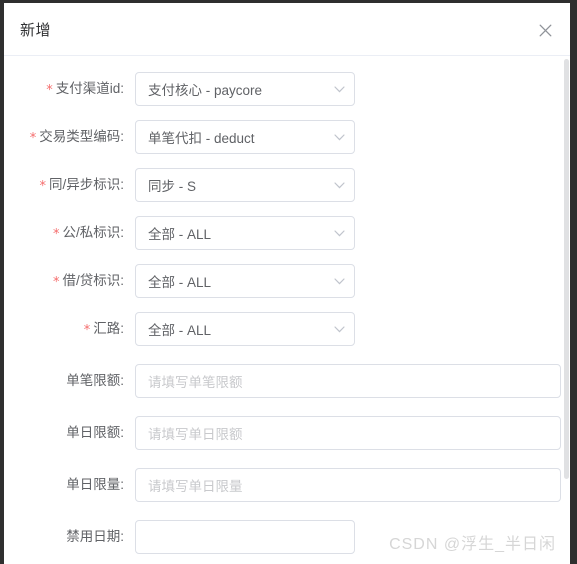 The width and height of the screenshot is (577, 564). I want to click on form-row-daily-limit-amount: 单日限额: 请填写单日限额, so click(287, 442).